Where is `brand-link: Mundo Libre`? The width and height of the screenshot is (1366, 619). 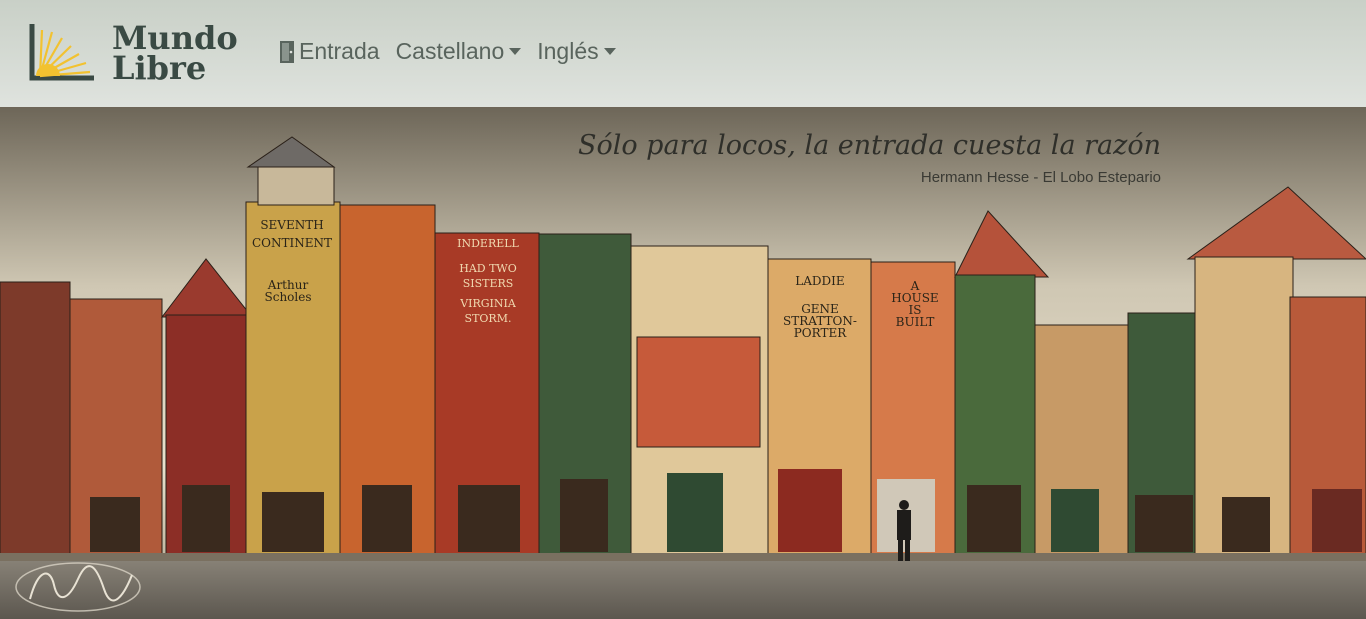 brand-link: Mundo Libre is located at coordinates (133, 53).